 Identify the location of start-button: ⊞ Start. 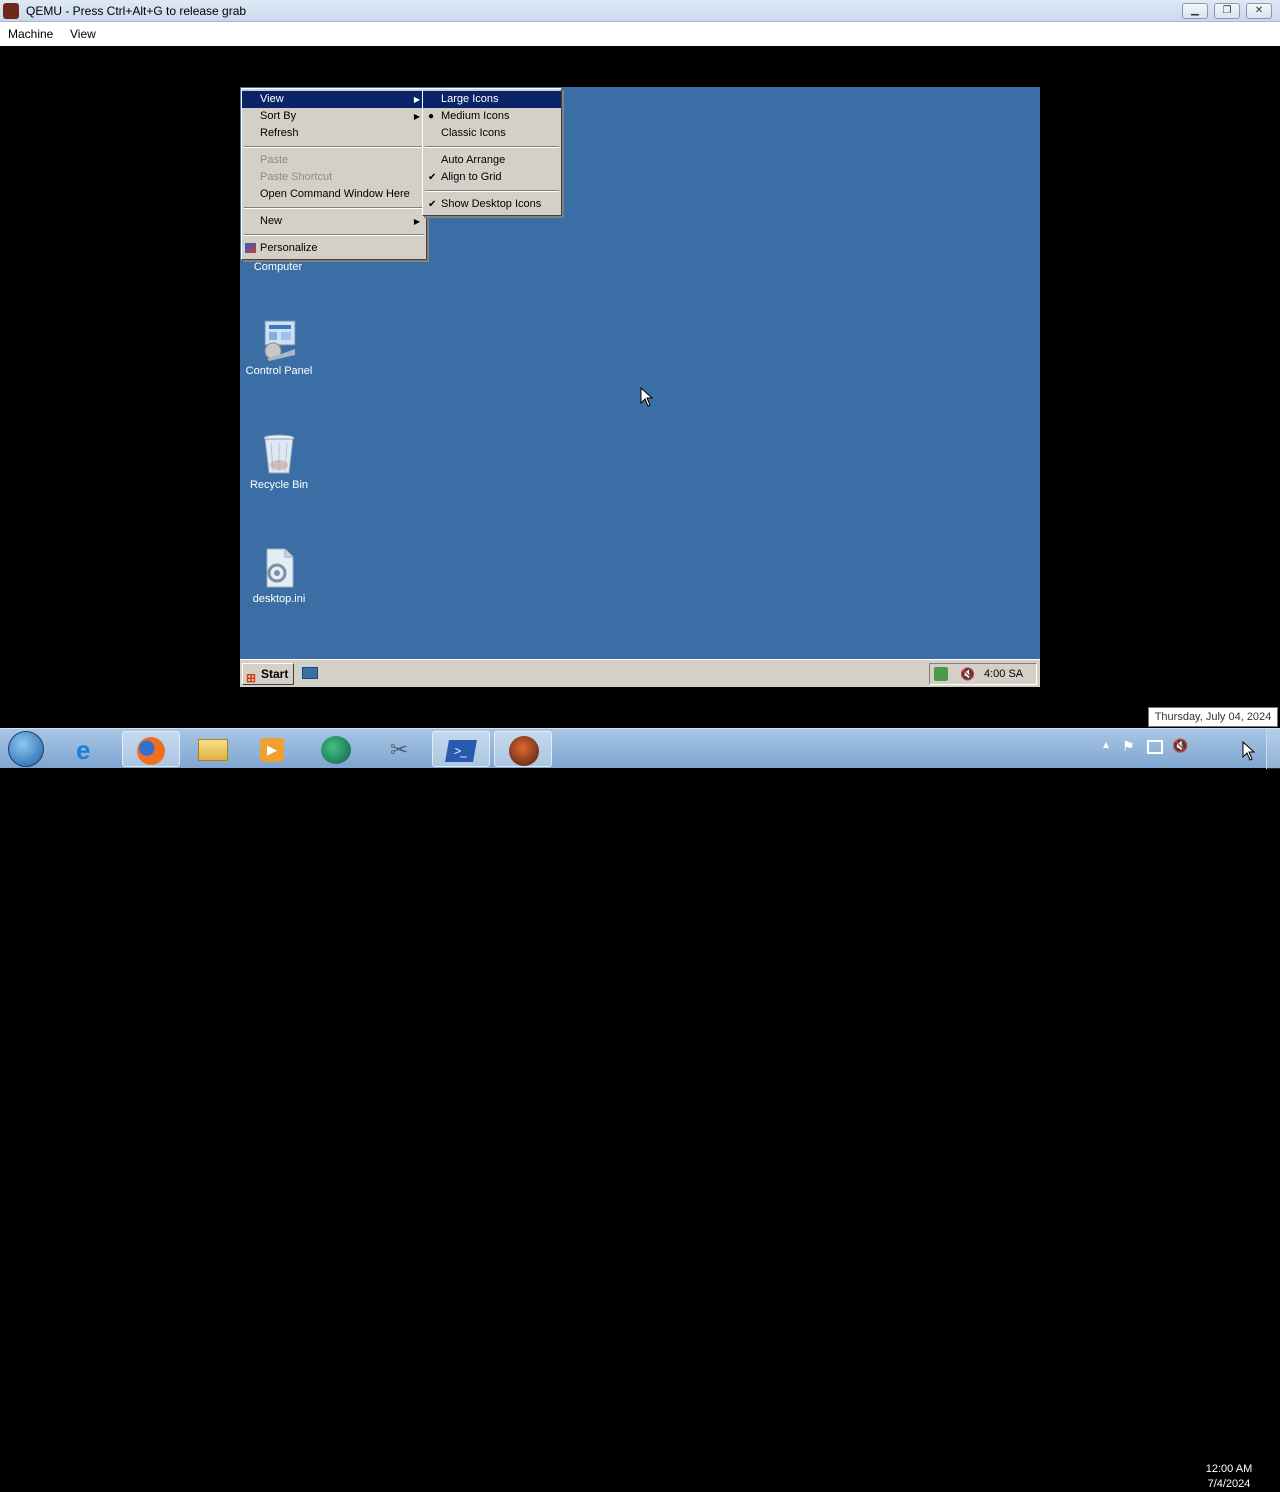
(268, 674).